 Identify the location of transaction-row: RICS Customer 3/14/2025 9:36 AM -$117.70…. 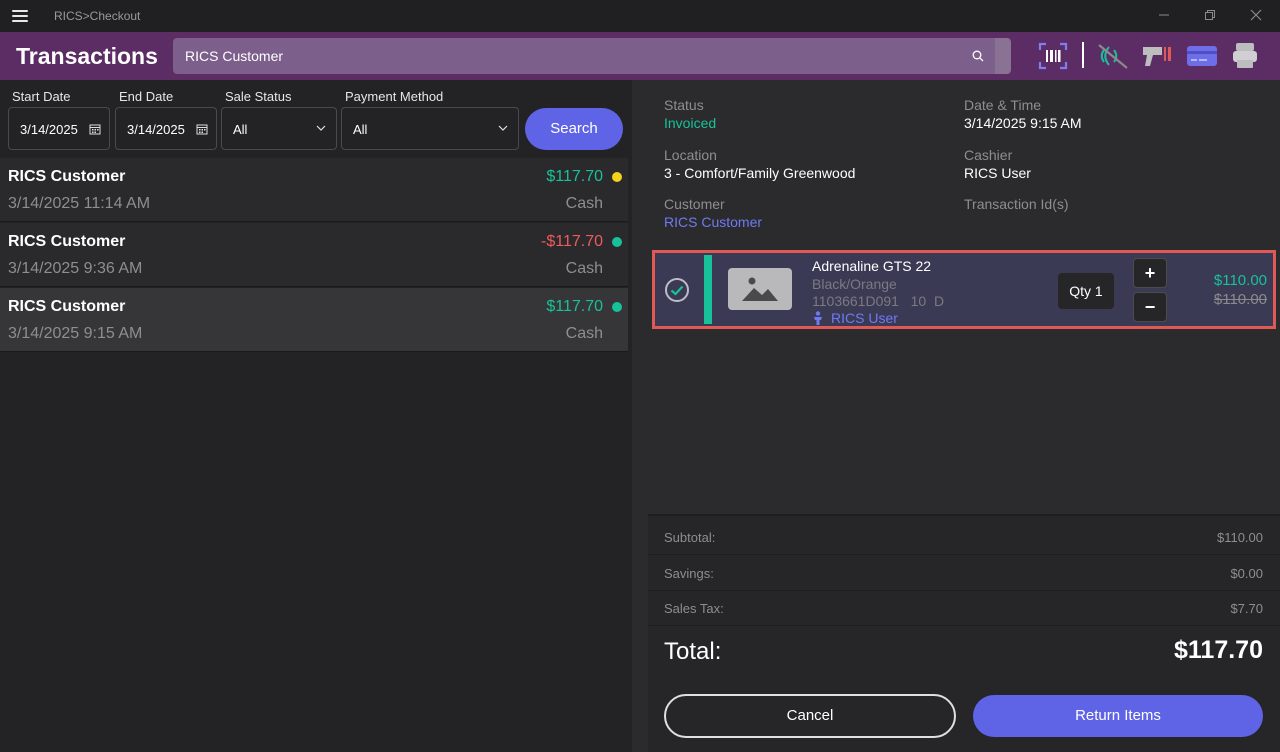
(314, 255).